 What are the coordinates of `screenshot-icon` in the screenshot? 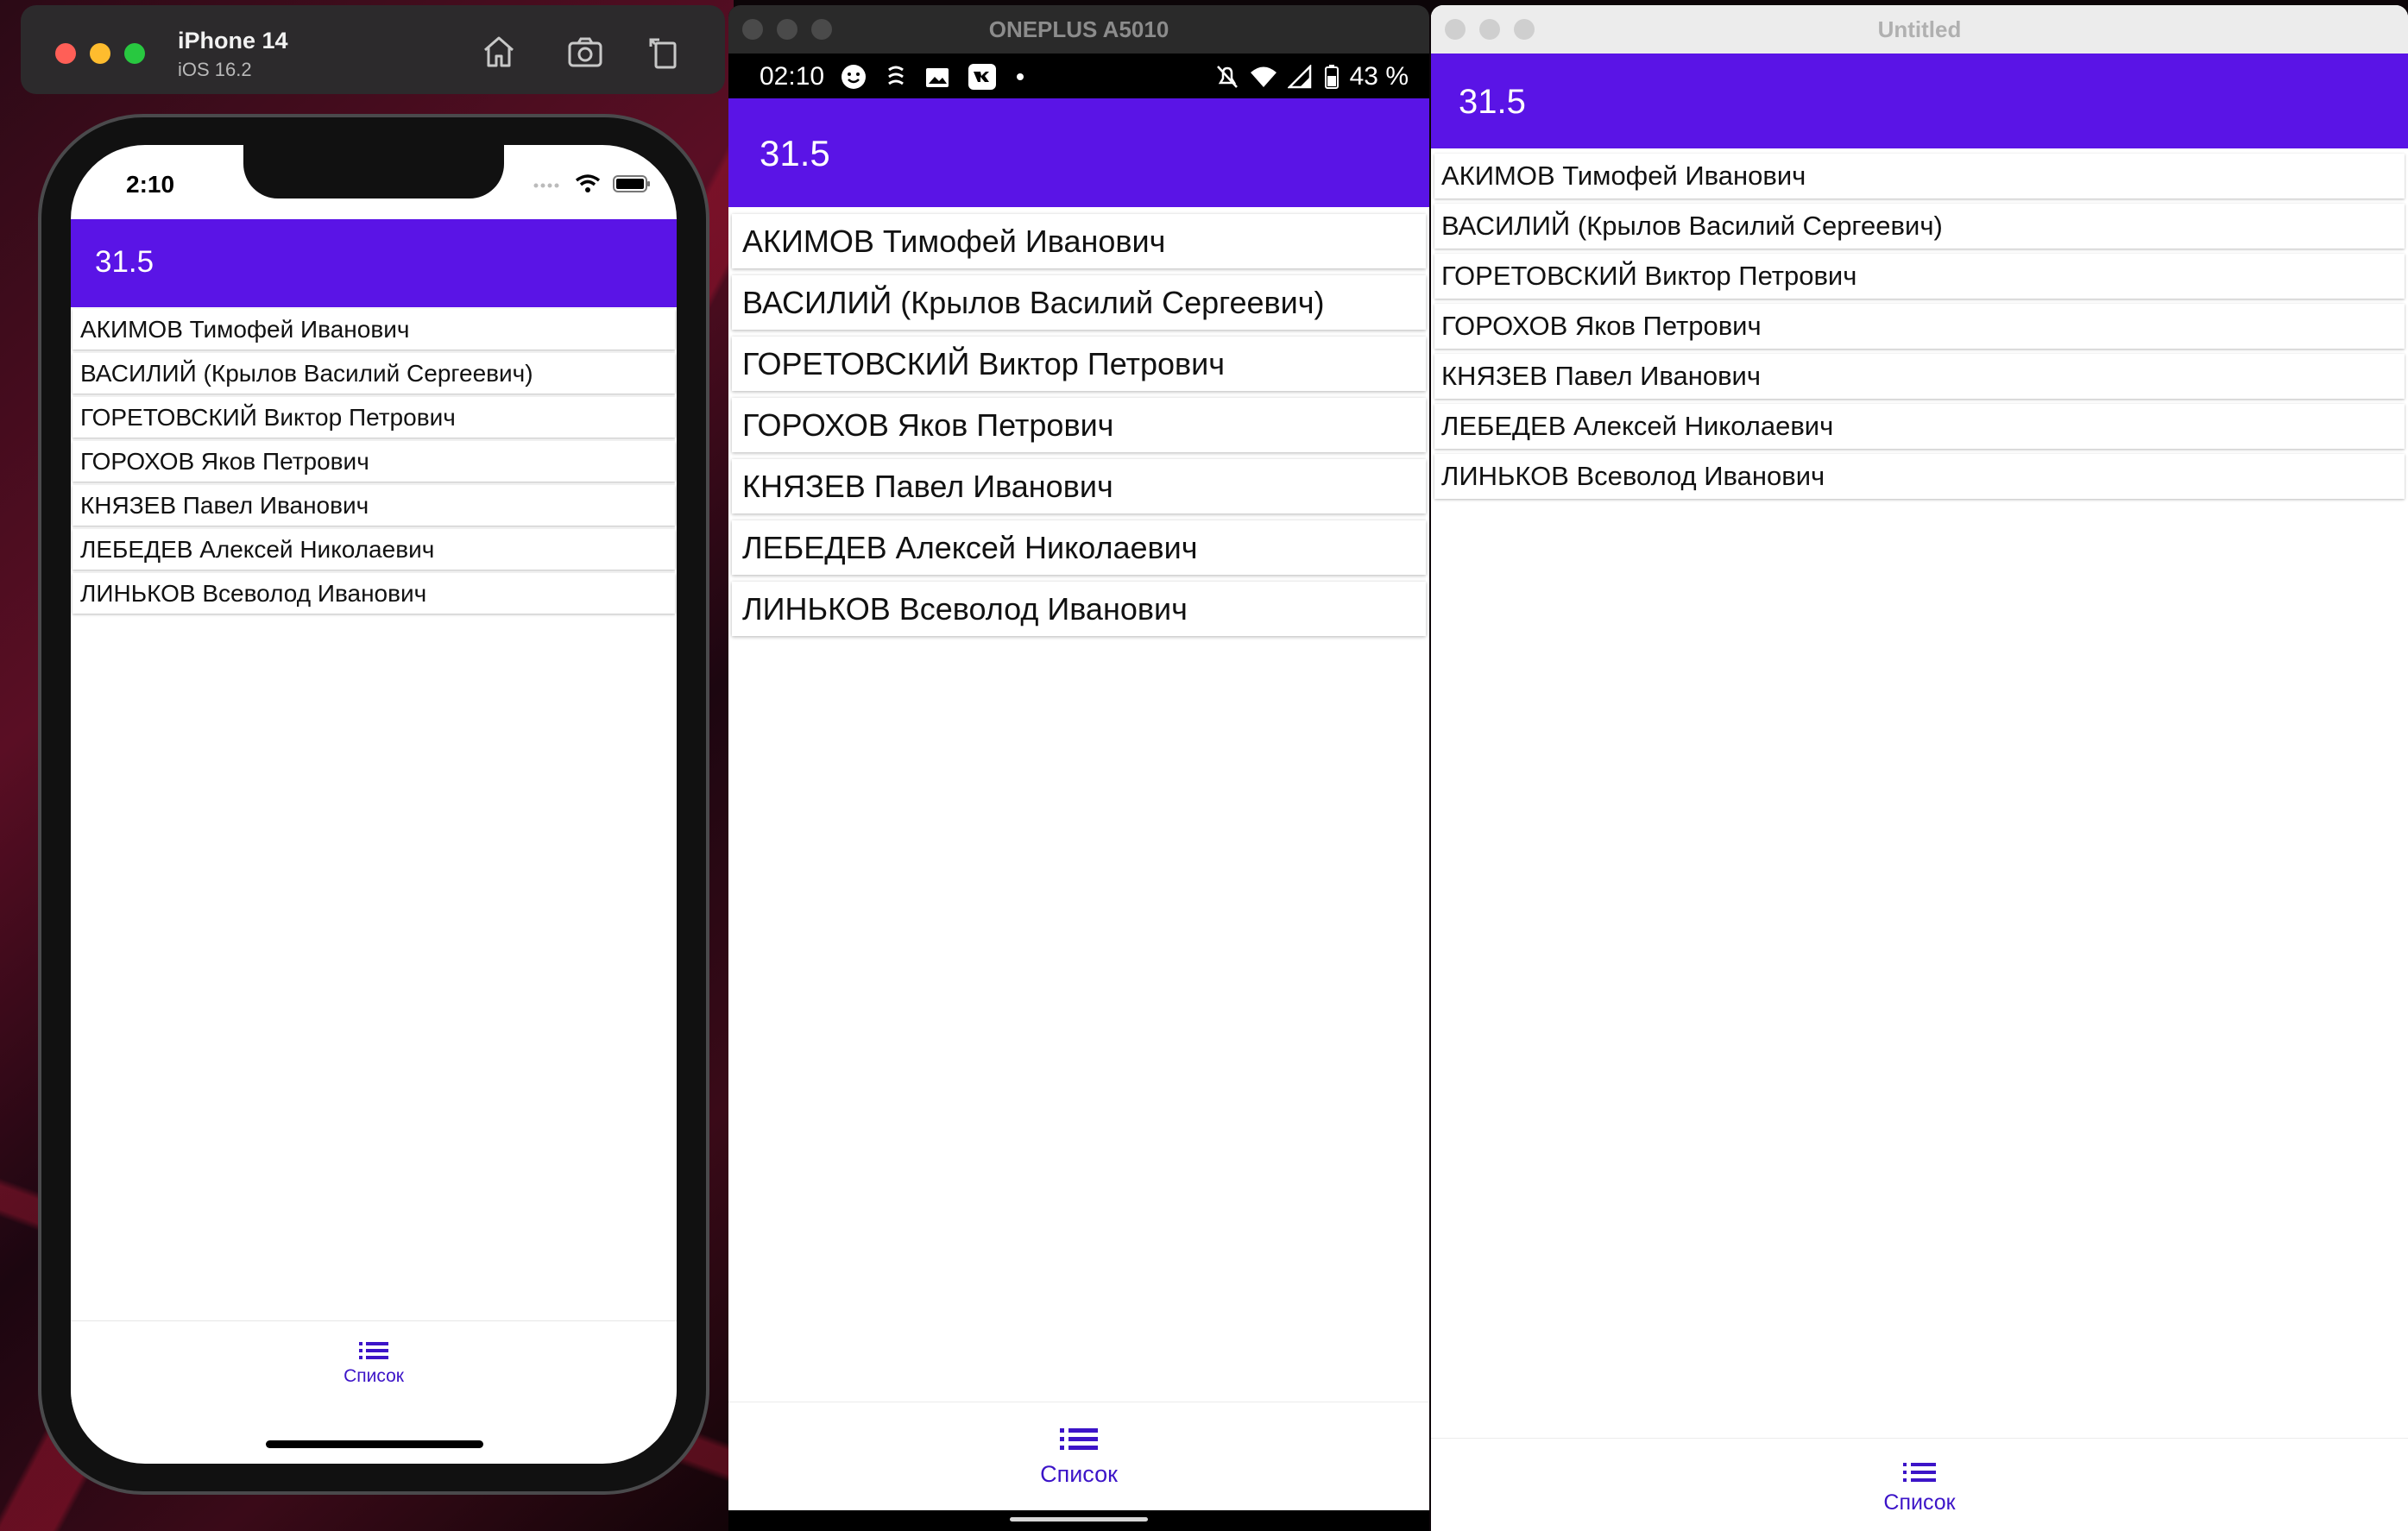 It's located at (585, 51).